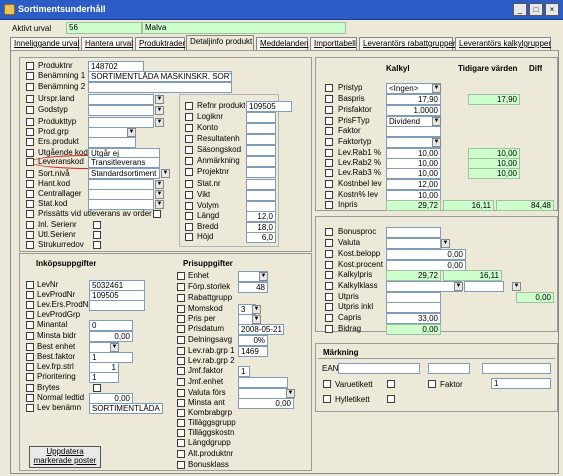  Describe the element at coordinates (329, 88) in the screenshot. I see `checkbox-pristyp` at that location.